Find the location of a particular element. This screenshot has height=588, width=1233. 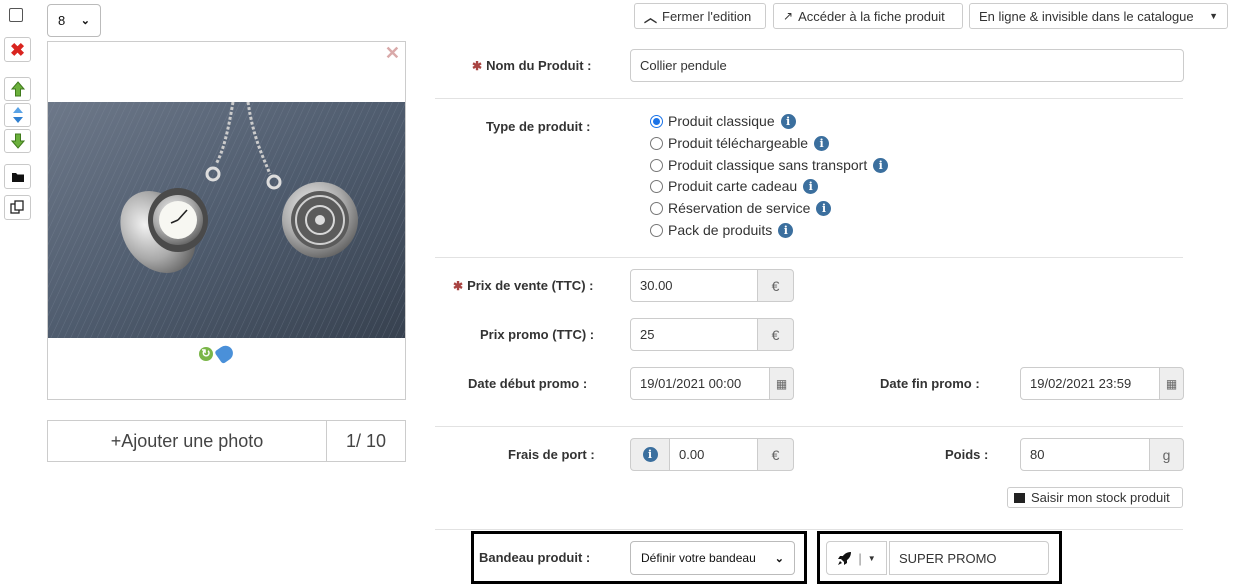

product-page-label: Accéder à la fiche produit is located at coordinates (871, 16).